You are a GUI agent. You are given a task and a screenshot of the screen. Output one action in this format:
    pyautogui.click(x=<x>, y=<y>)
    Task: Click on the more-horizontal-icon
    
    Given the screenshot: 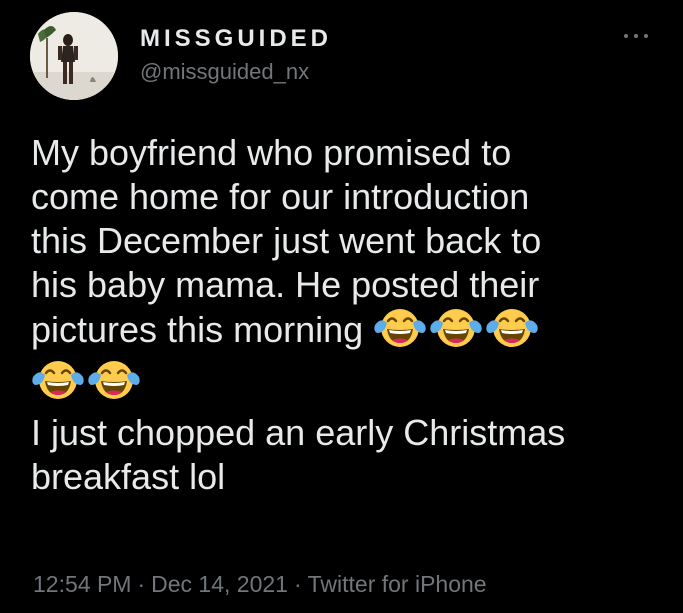 What is the action you would take?
    pyautogui.click(x=626, y=36)
    